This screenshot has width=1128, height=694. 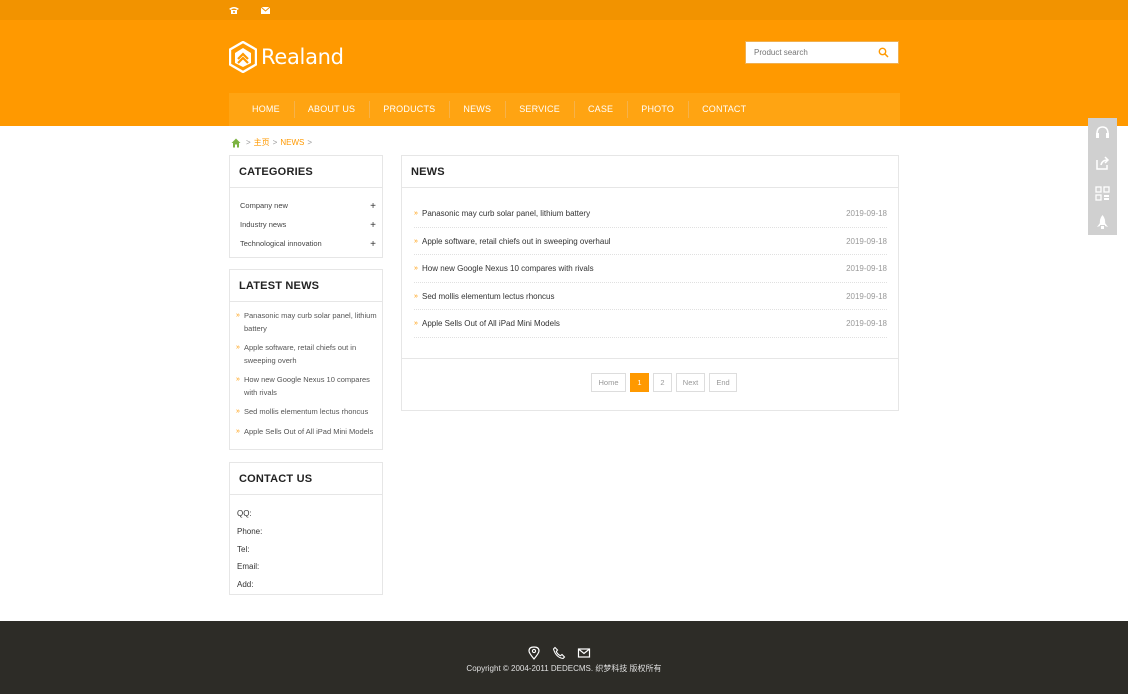 I want to click on pager-end-button: End, so click(x=723, y=382).